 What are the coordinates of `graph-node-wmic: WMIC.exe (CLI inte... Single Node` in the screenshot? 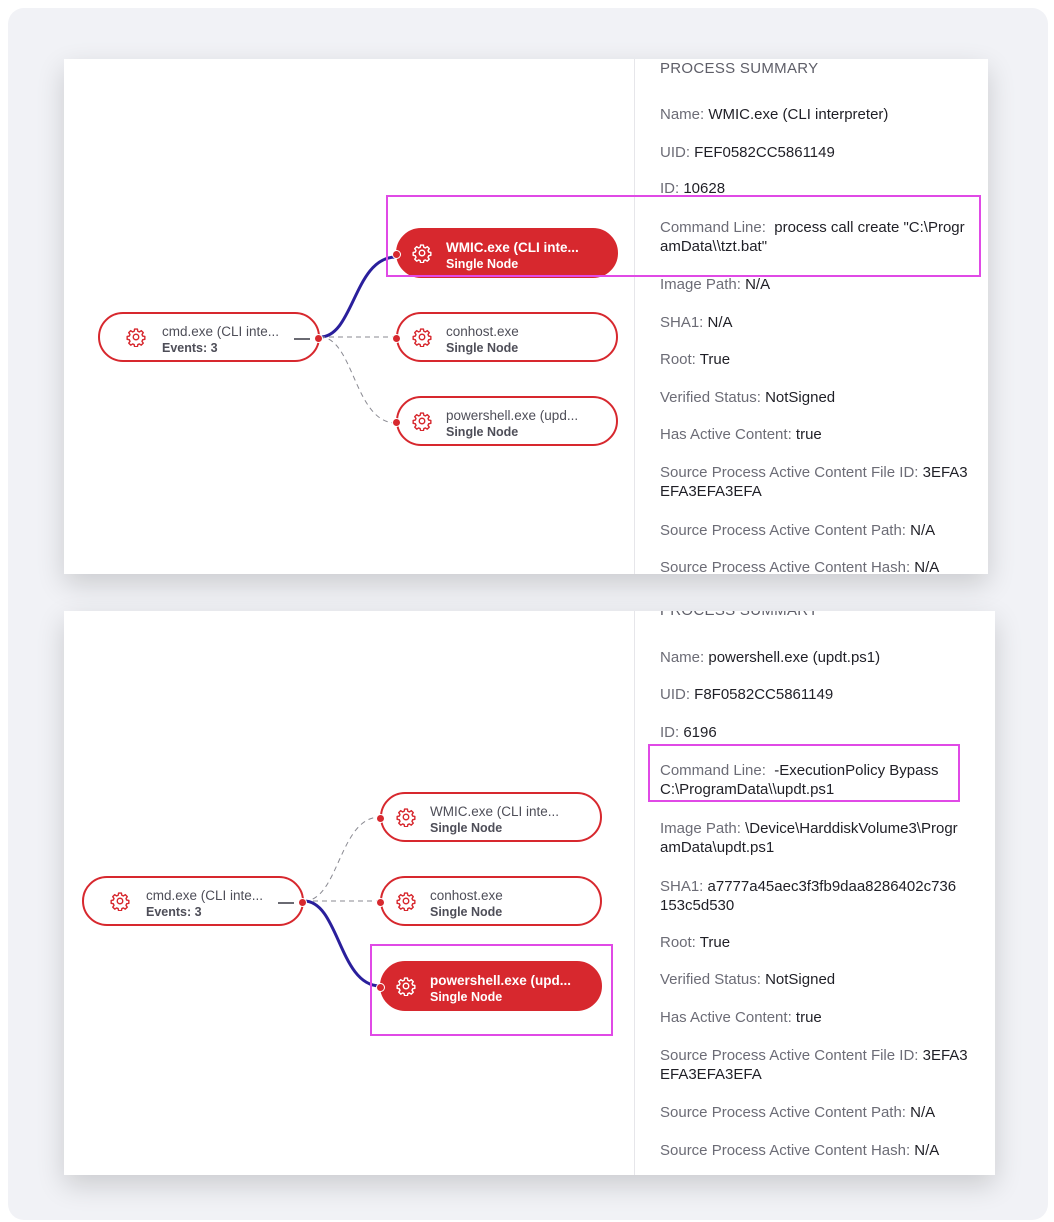 It's located at (489, 817).